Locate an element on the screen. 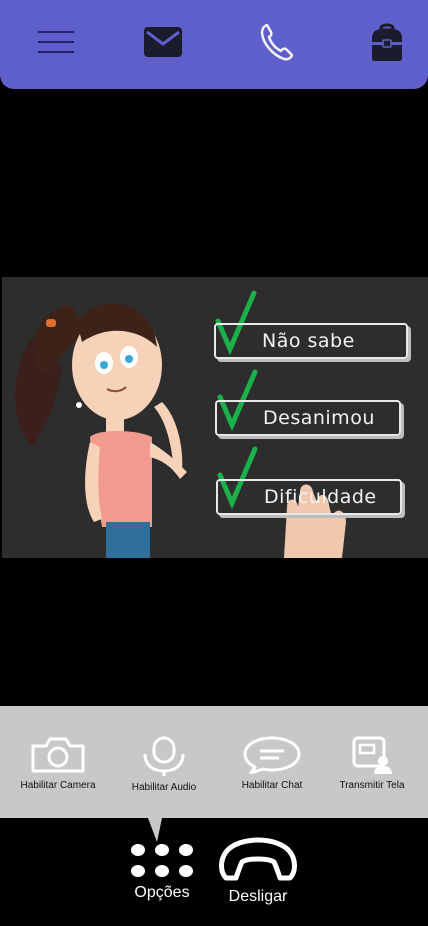  enable-camera-label: Habilitar Camera is located at coordinates (58, 785).